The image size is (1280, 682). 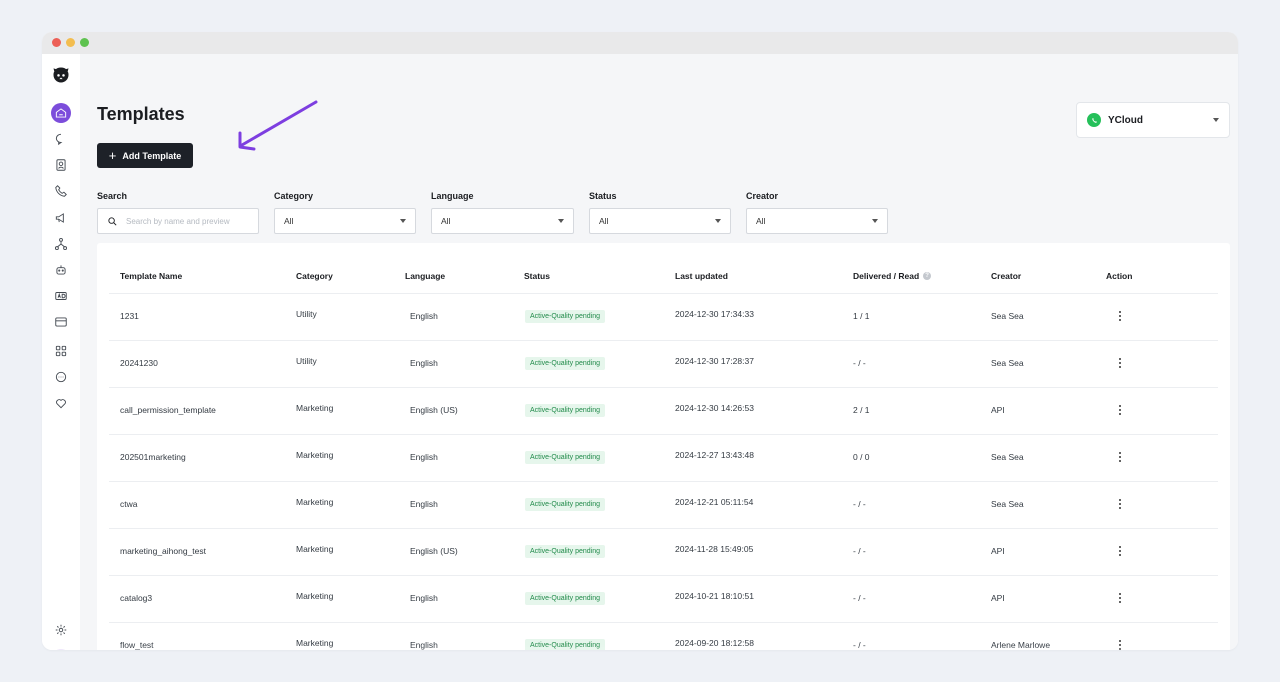 What do you see at coordinates (61, 139) in the screenshot?
I see `chat-icon` at bounding box center [61, 139].